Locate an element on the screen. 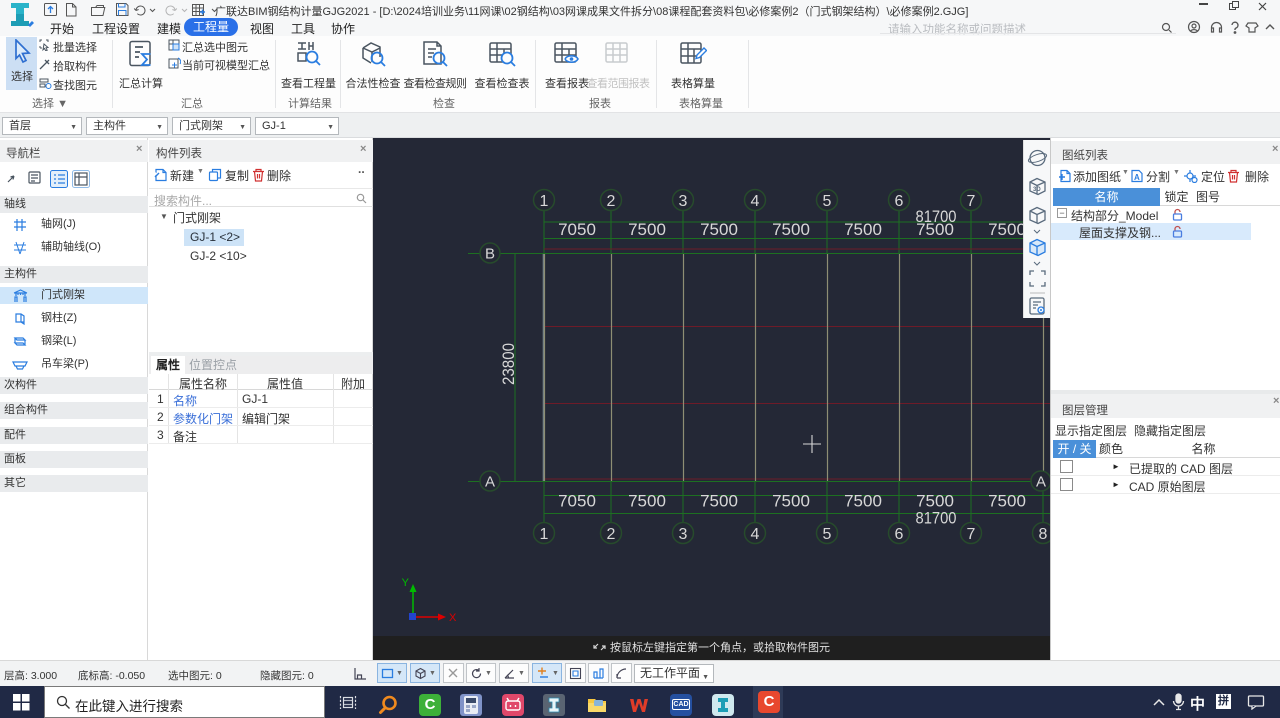 The width and height of the screenshot is (1280, 718). svg-text: 23800 is located at coordinates (508, 364).